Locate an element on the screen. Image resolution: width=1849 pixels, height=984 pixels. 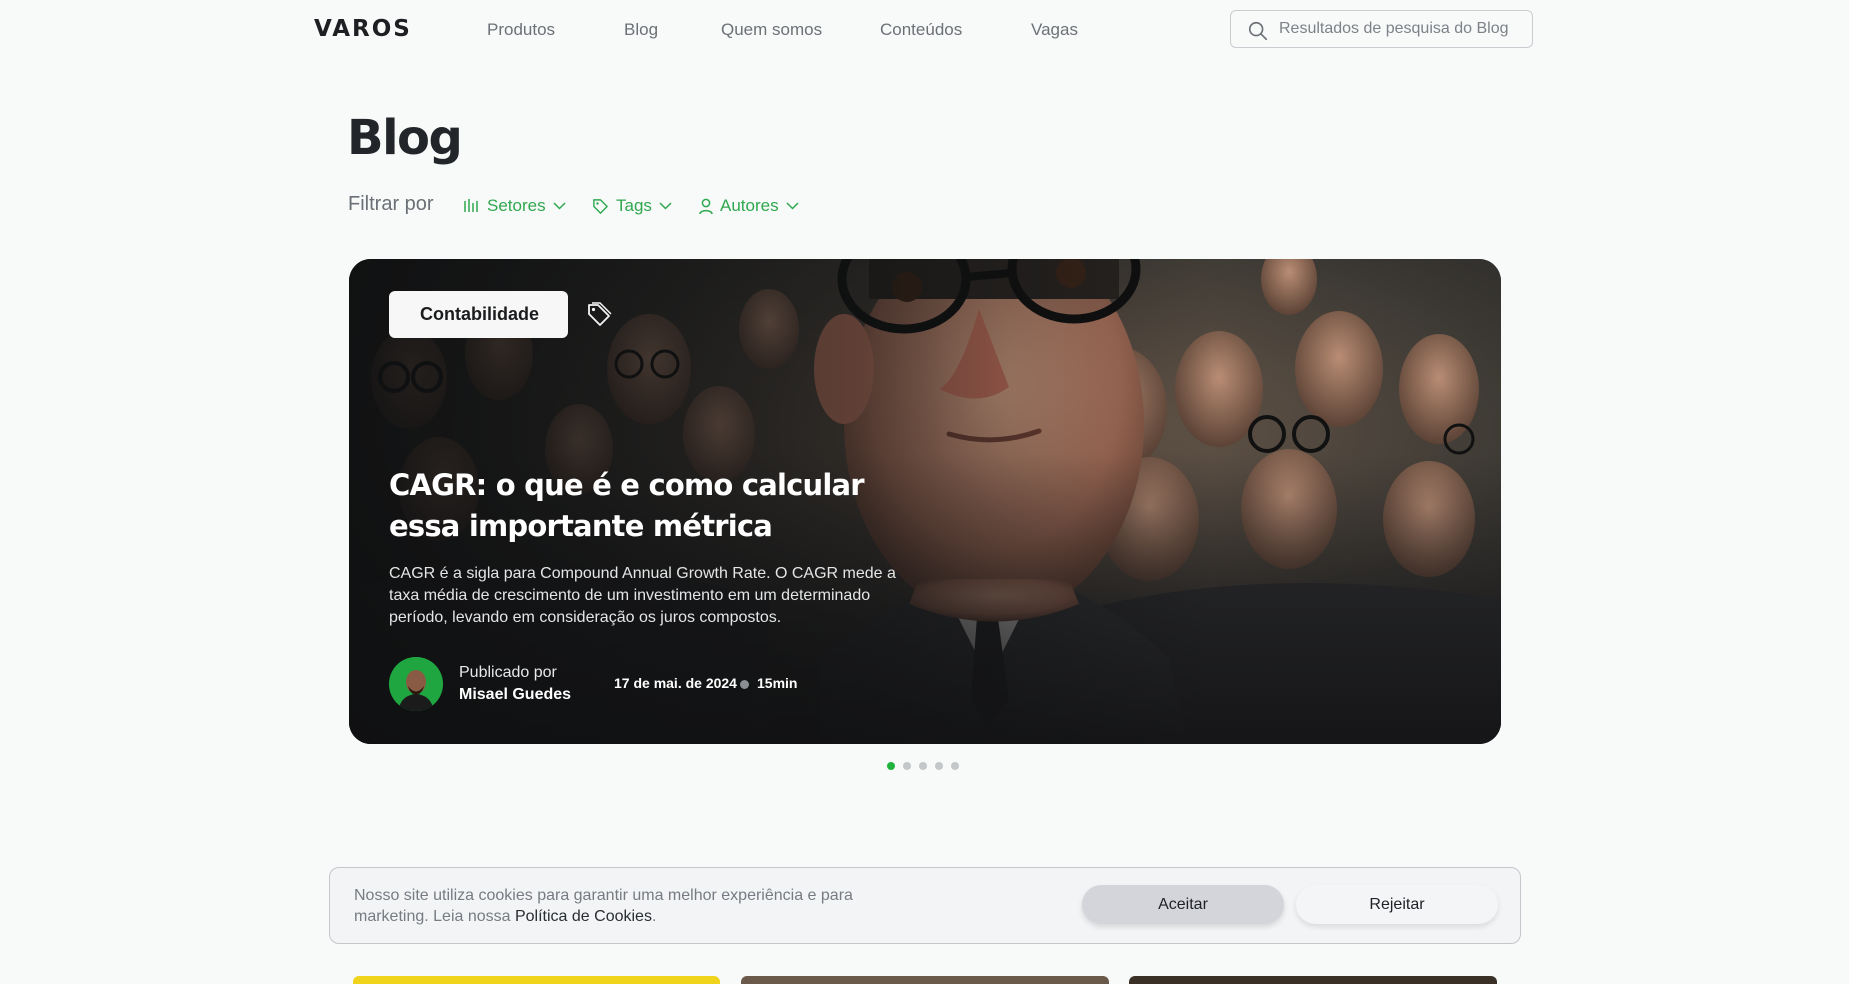
author-name: Misael Guedes is located at coordinates (515, 695).